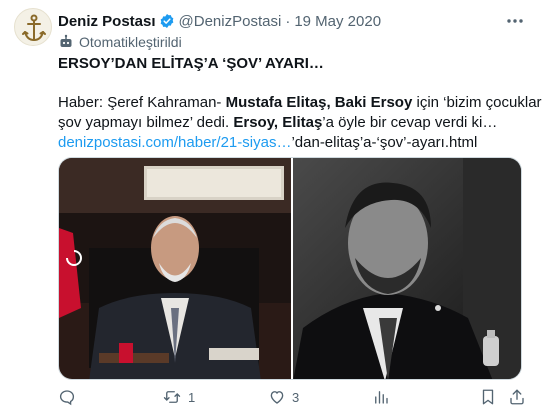 The height and width of the screenshot is (410, 542). I want to click on avatar, so click(33, 27).